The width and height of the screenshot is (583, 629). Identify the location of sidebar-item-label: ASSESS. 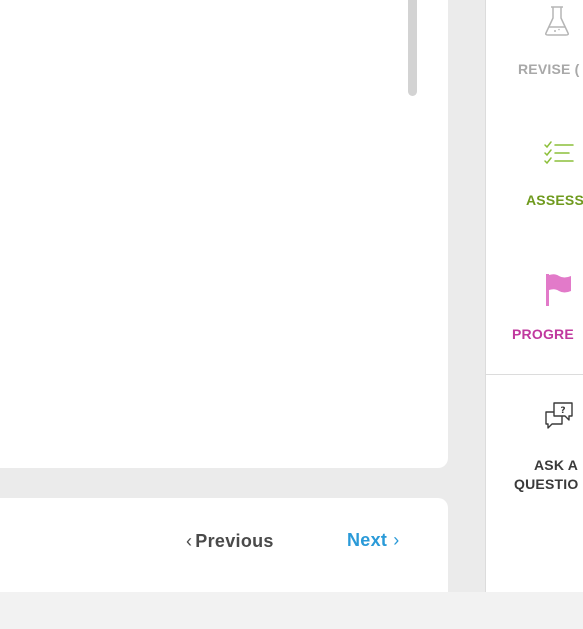
(554, 200).